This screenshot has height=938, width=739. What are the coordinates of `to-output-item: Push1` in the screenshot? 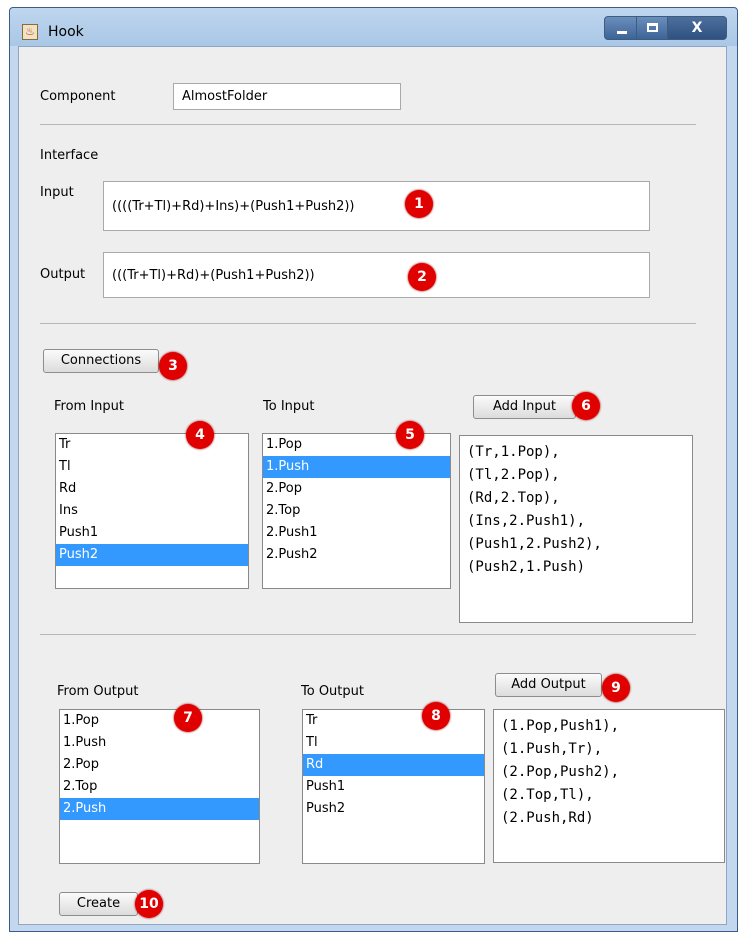 It's located at (393, 787).